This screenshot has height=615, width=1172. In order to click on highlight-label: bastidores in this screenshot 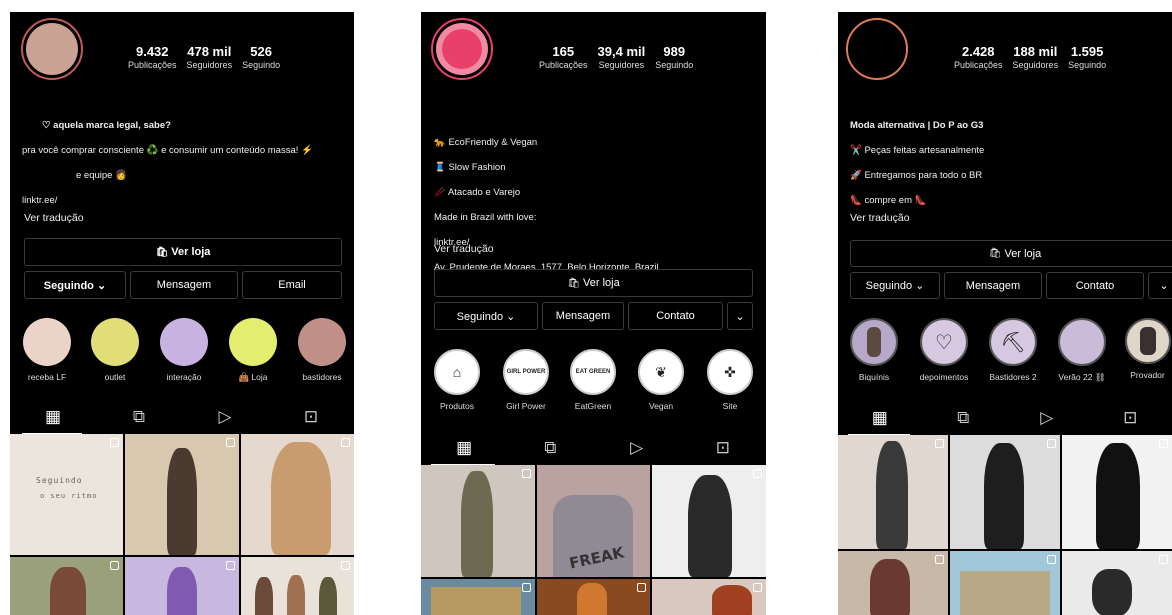, I will do `click(322, 377)`.